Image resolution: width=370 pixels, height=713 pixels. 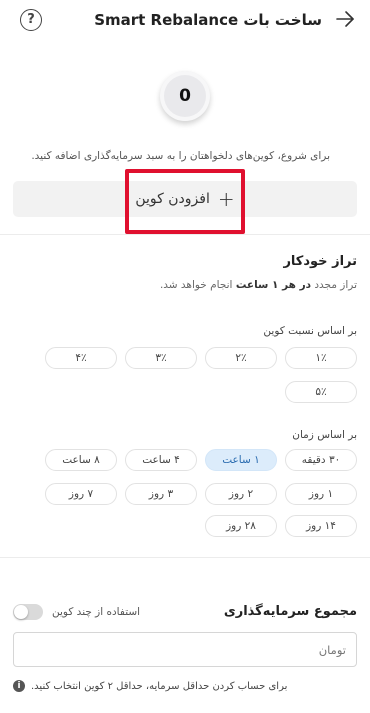 I want to click on investment-title: مجموع سرمایه‌گذاری, so click(x=290, y=611).